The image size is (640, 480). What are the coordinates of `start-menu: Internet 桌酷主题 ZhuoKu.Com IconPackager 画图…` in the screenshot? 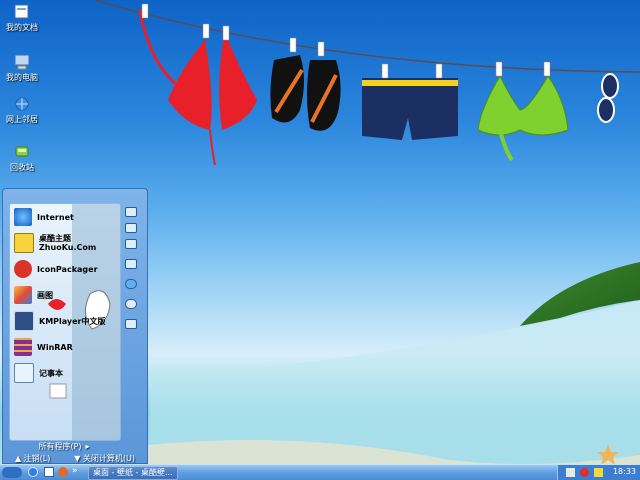 It's located at (75, 326).